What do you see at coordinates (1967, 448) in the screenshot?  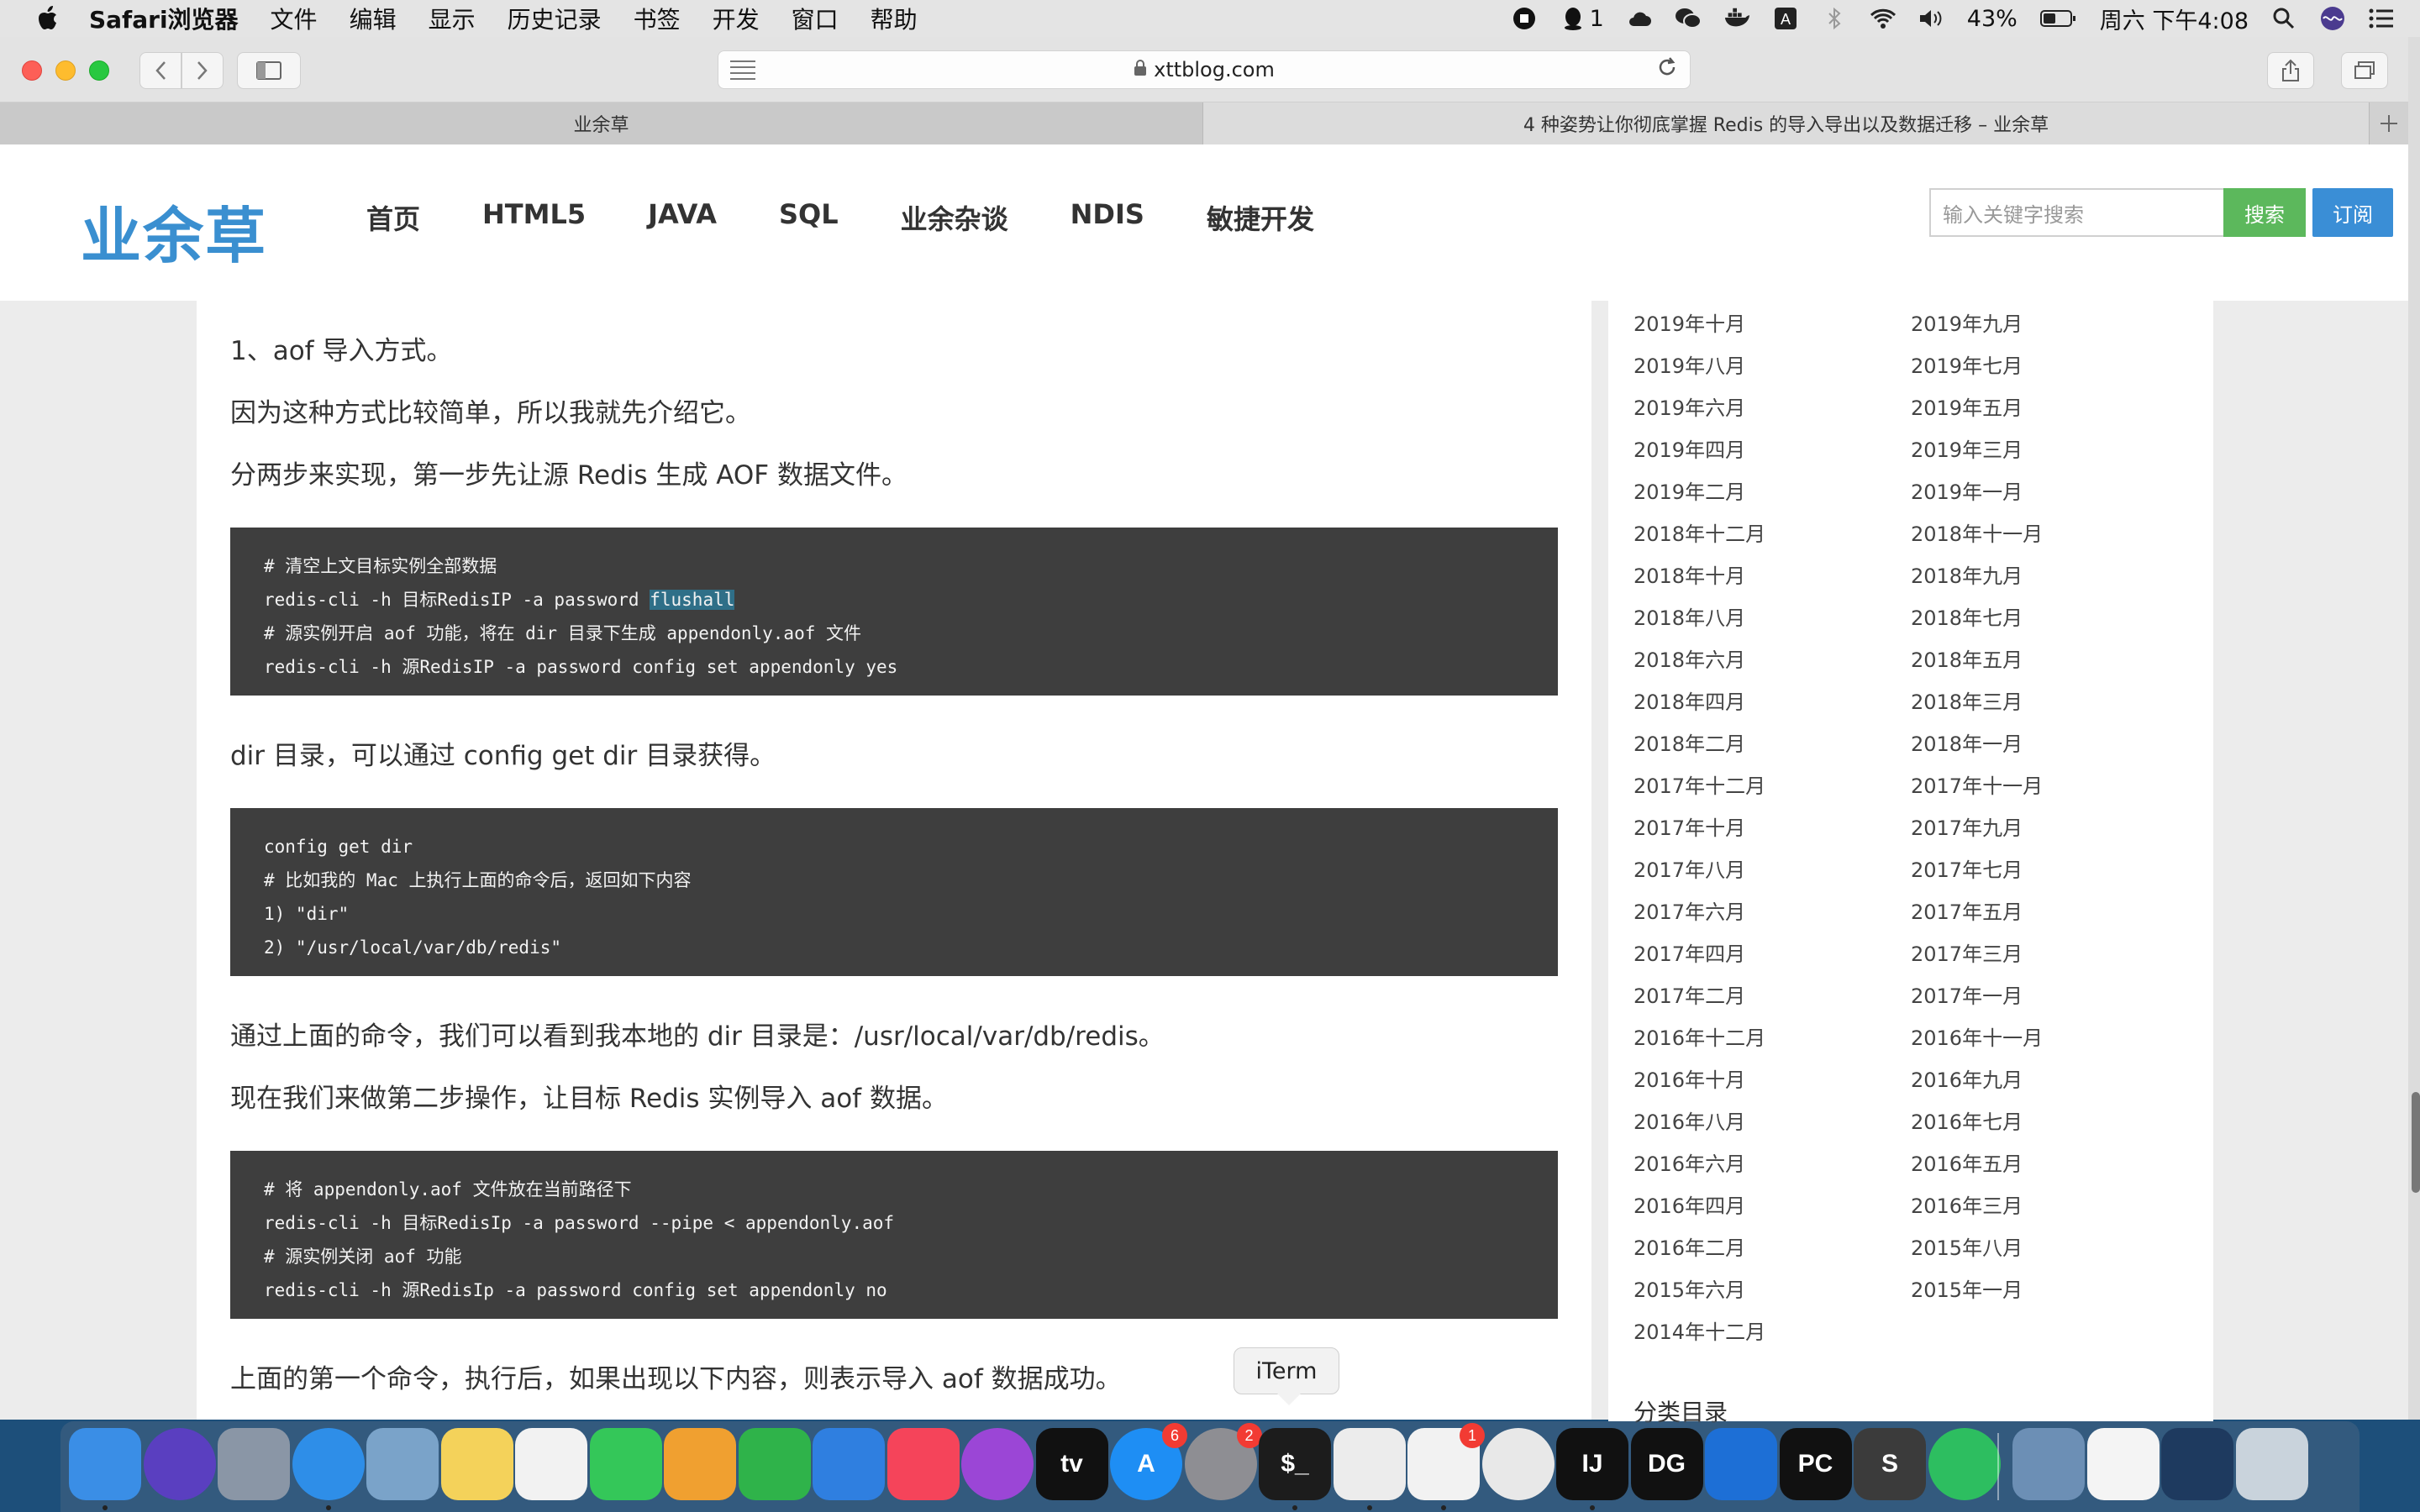 I see `archive-link: 2019年三月` at bounding box center [1967, 448].